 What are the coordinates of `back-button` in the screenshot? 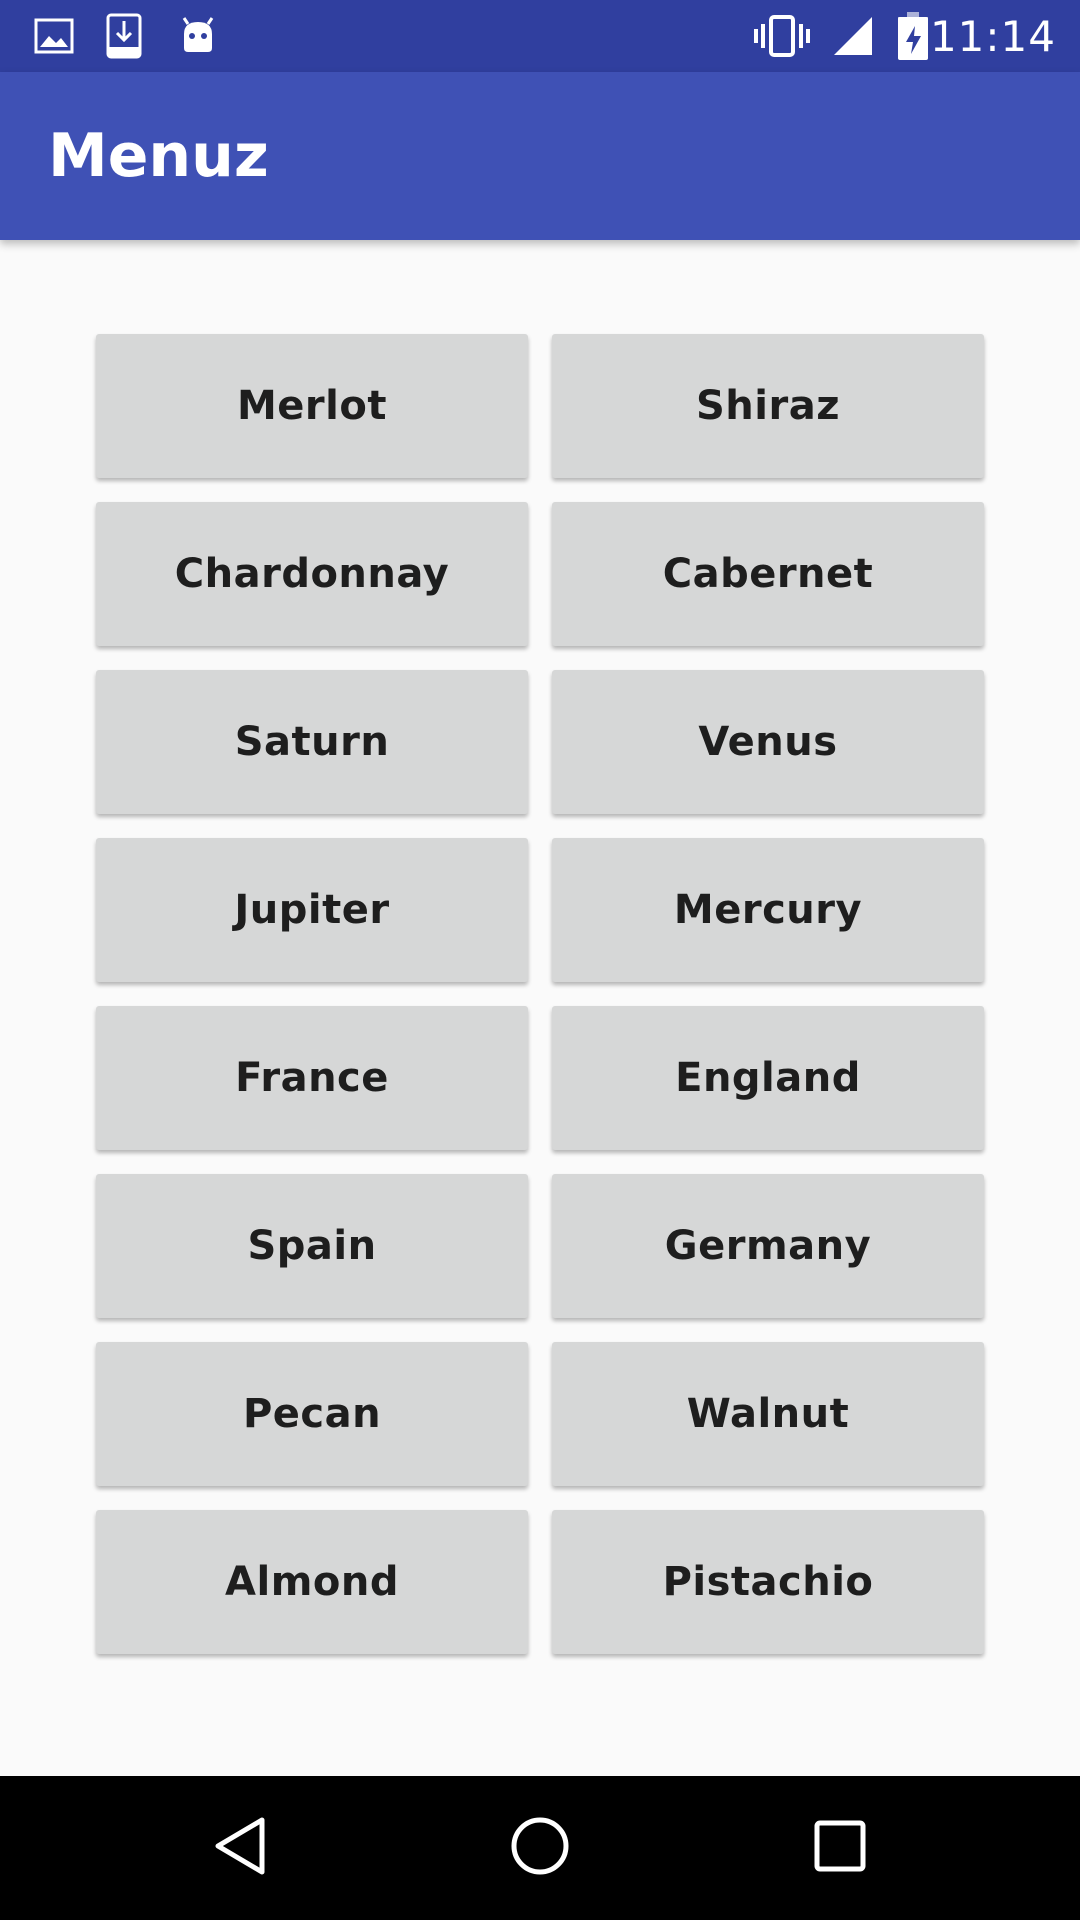 It's located at (240, 1848).